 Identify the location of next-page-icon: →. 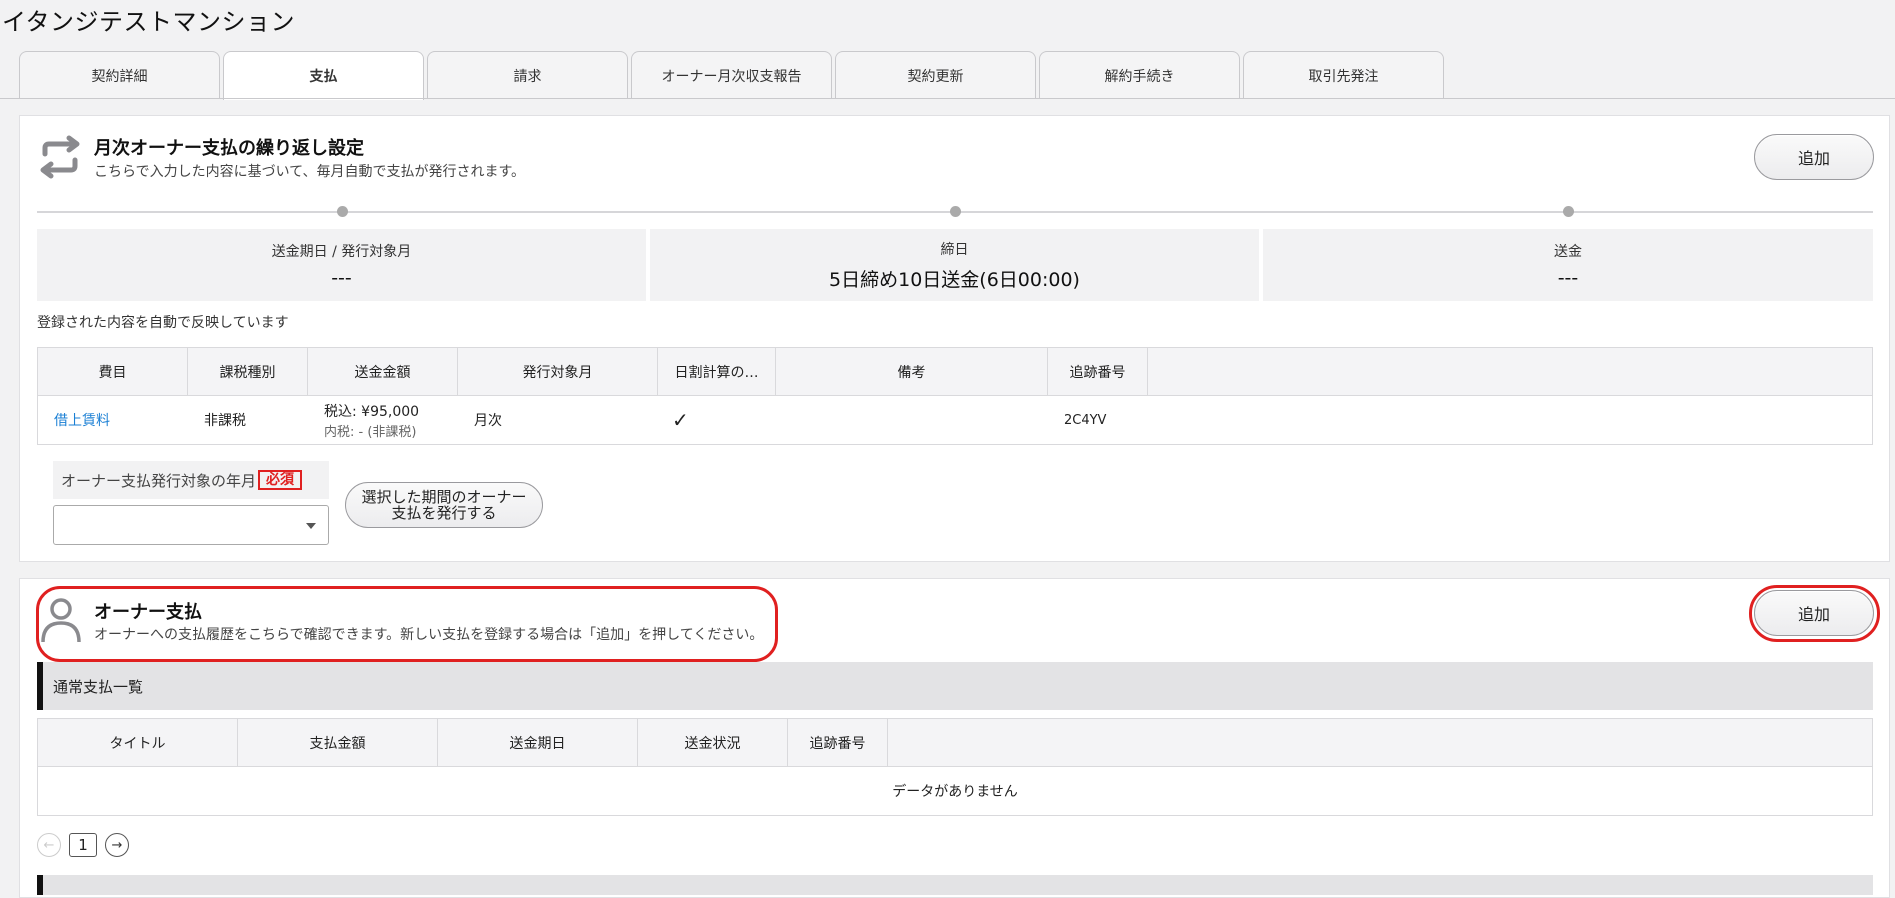
(117, 845).